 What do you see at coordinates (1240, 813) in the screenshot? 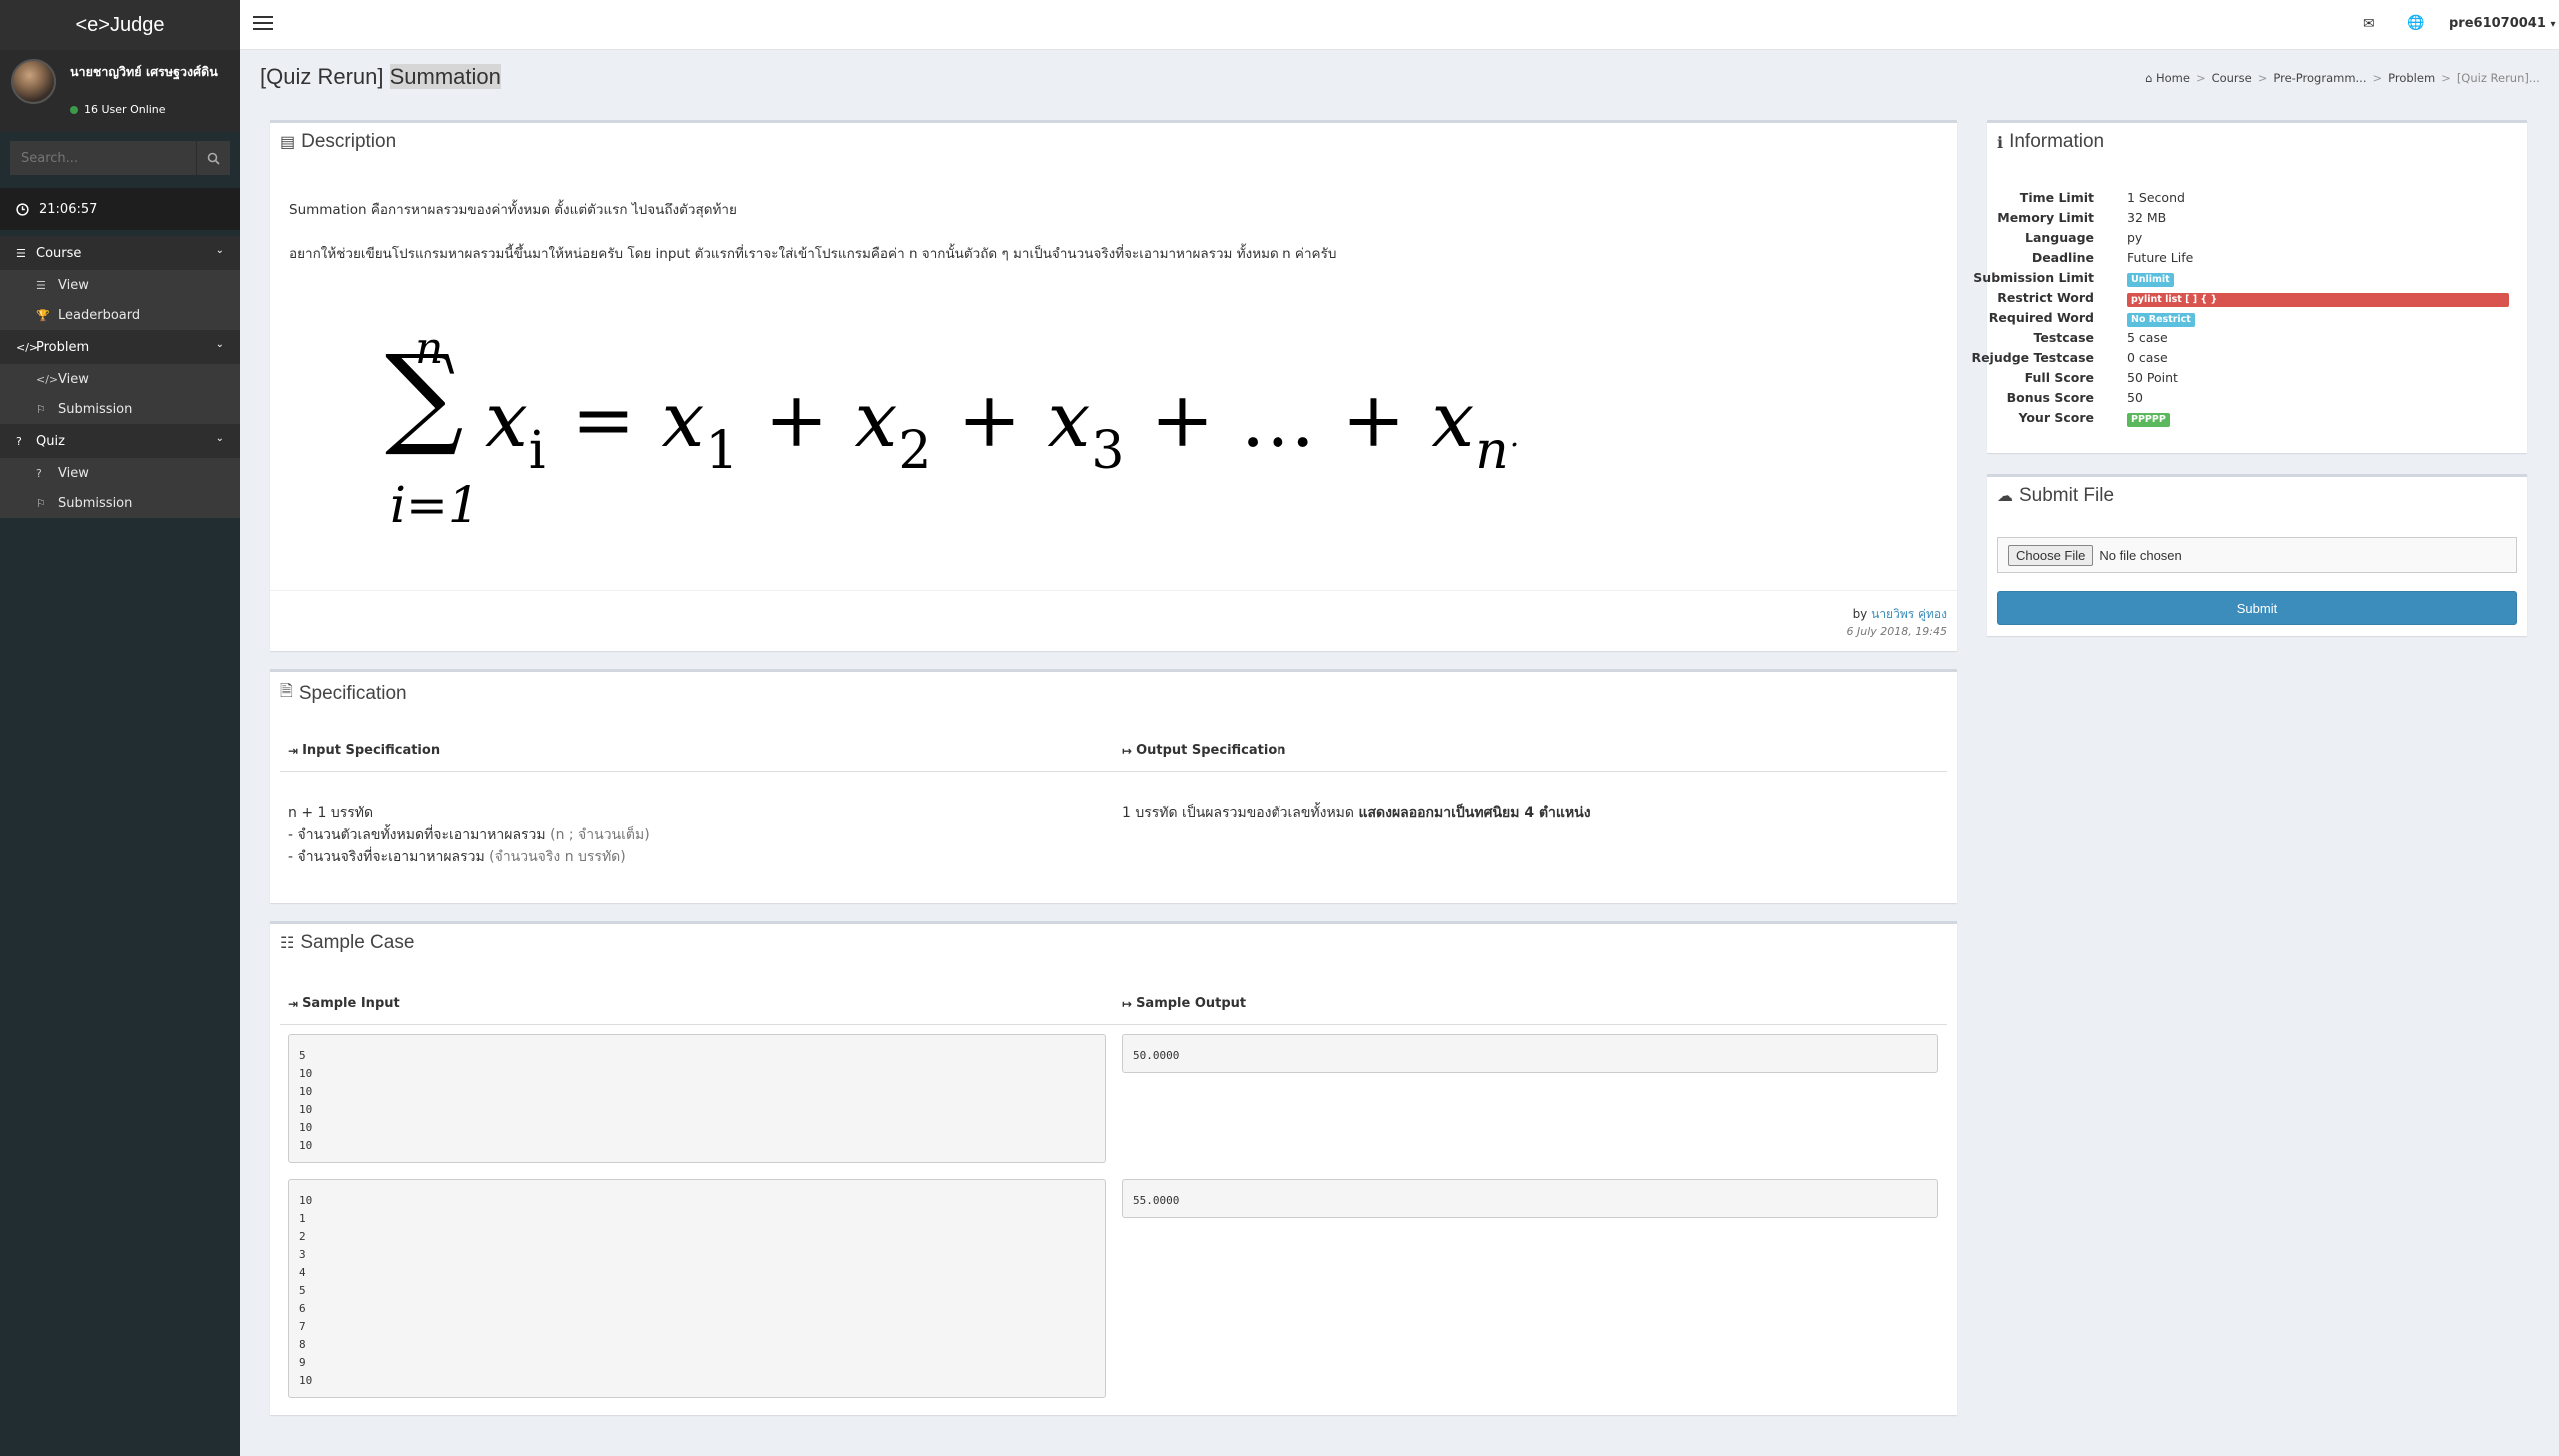
I see `spec-text: 1 บรรทัด เป็นผลรวมของตัวเลขทั้งหมด` at bounding box center [1240, 813].